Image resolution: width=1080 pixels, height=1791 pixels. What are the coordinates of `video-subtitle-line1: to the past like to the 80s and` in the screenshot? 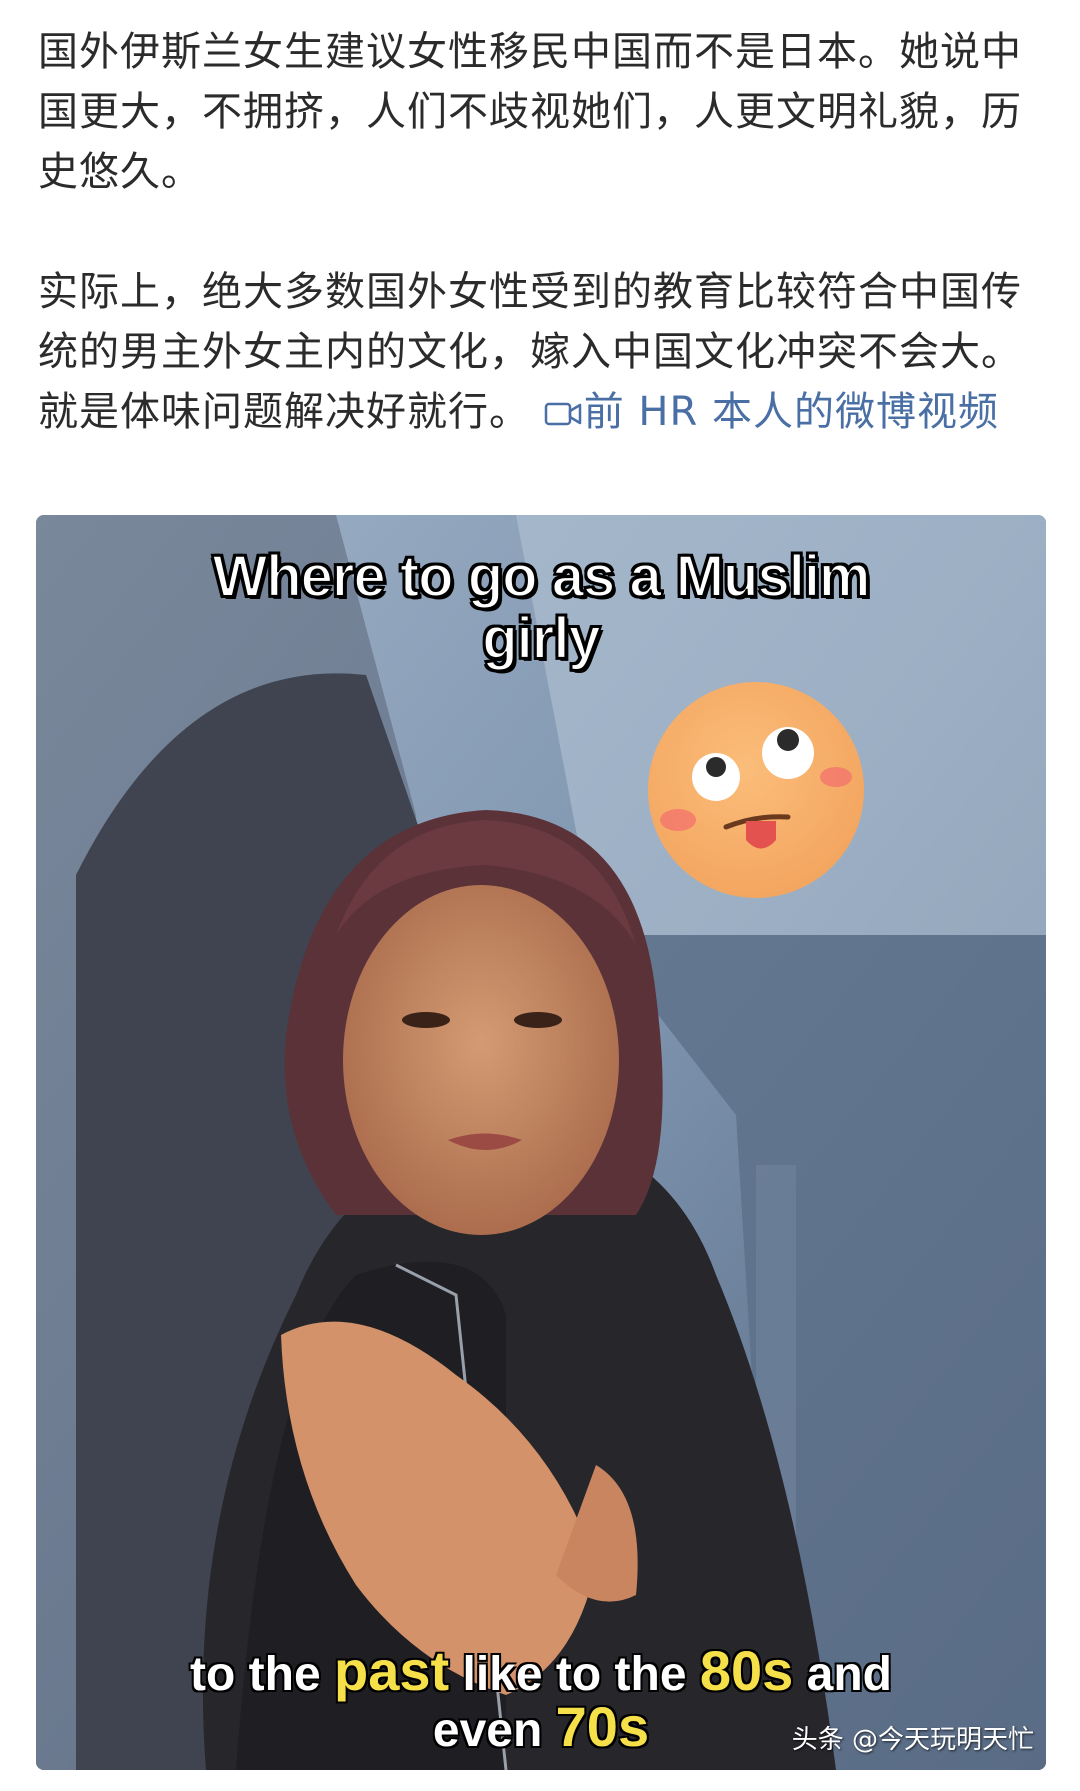 It's located at (541, 1673).